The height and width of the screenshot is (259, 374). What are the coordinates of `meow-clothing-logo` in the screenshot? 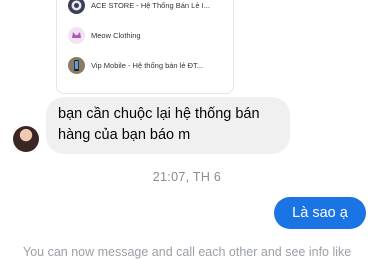 It's located at (76, 35).